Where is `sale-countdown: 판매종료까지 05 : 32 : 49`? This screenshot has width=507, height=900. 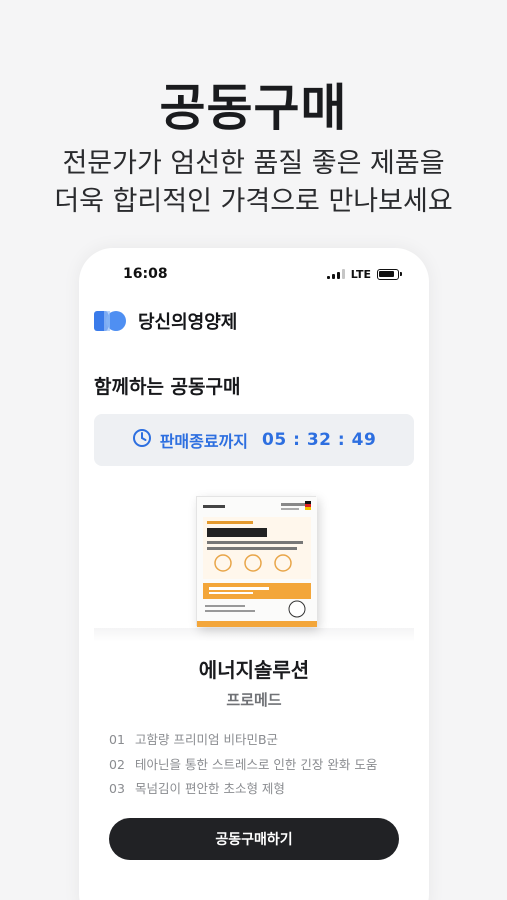
sale-countdown: 판매종료까지 05 : 32 : 49 is located at coordinates (254, 440).